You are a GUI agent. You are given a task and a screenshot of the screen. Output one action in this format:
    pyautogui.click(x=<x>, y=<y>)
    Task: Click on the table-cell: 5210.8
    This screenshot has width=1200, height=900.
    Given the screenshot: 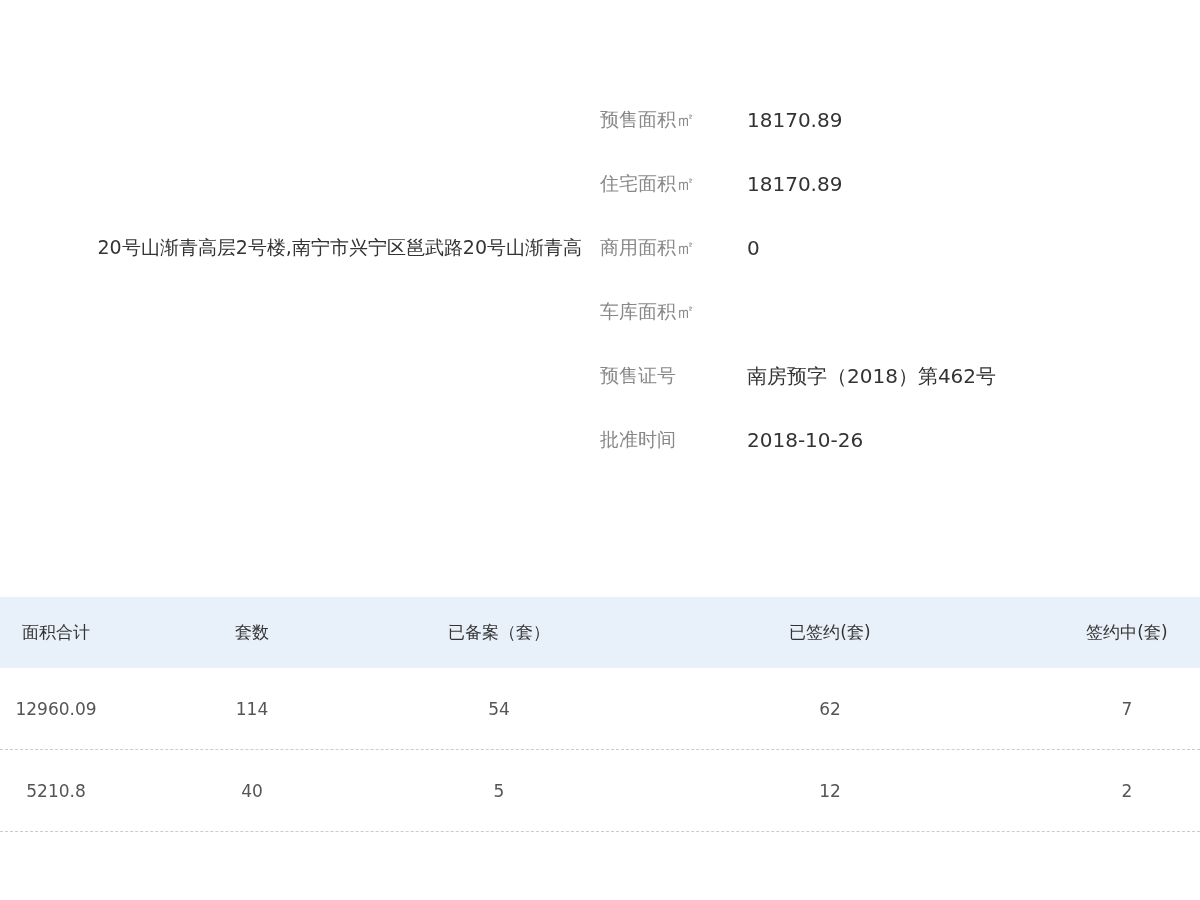 What is the action you would take?
    pyautogui.click(x=56, y=790)
    